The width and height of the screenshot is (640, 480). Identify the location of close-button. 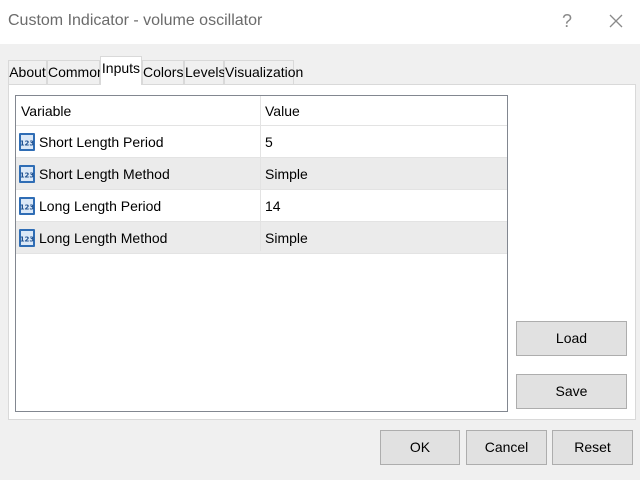
(616, 21).